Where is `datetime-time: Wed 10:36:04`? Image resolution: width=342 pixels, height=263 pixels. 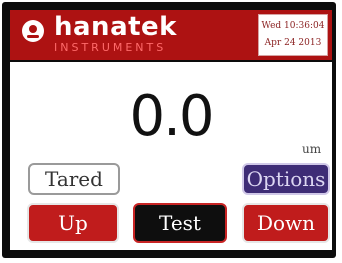 datetime-time: Wed 10:36:04 is located at coordinates (293, 26).